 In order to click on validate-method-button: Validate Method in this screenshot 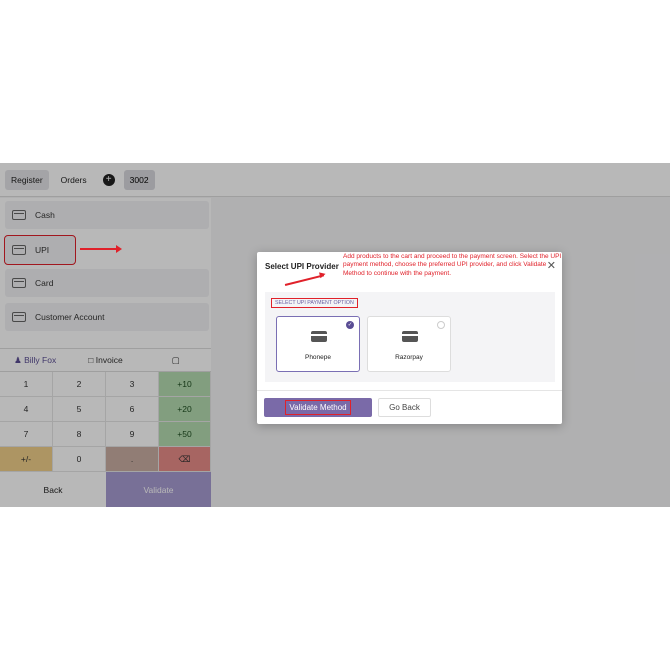, I will do `click(318, 407)`.